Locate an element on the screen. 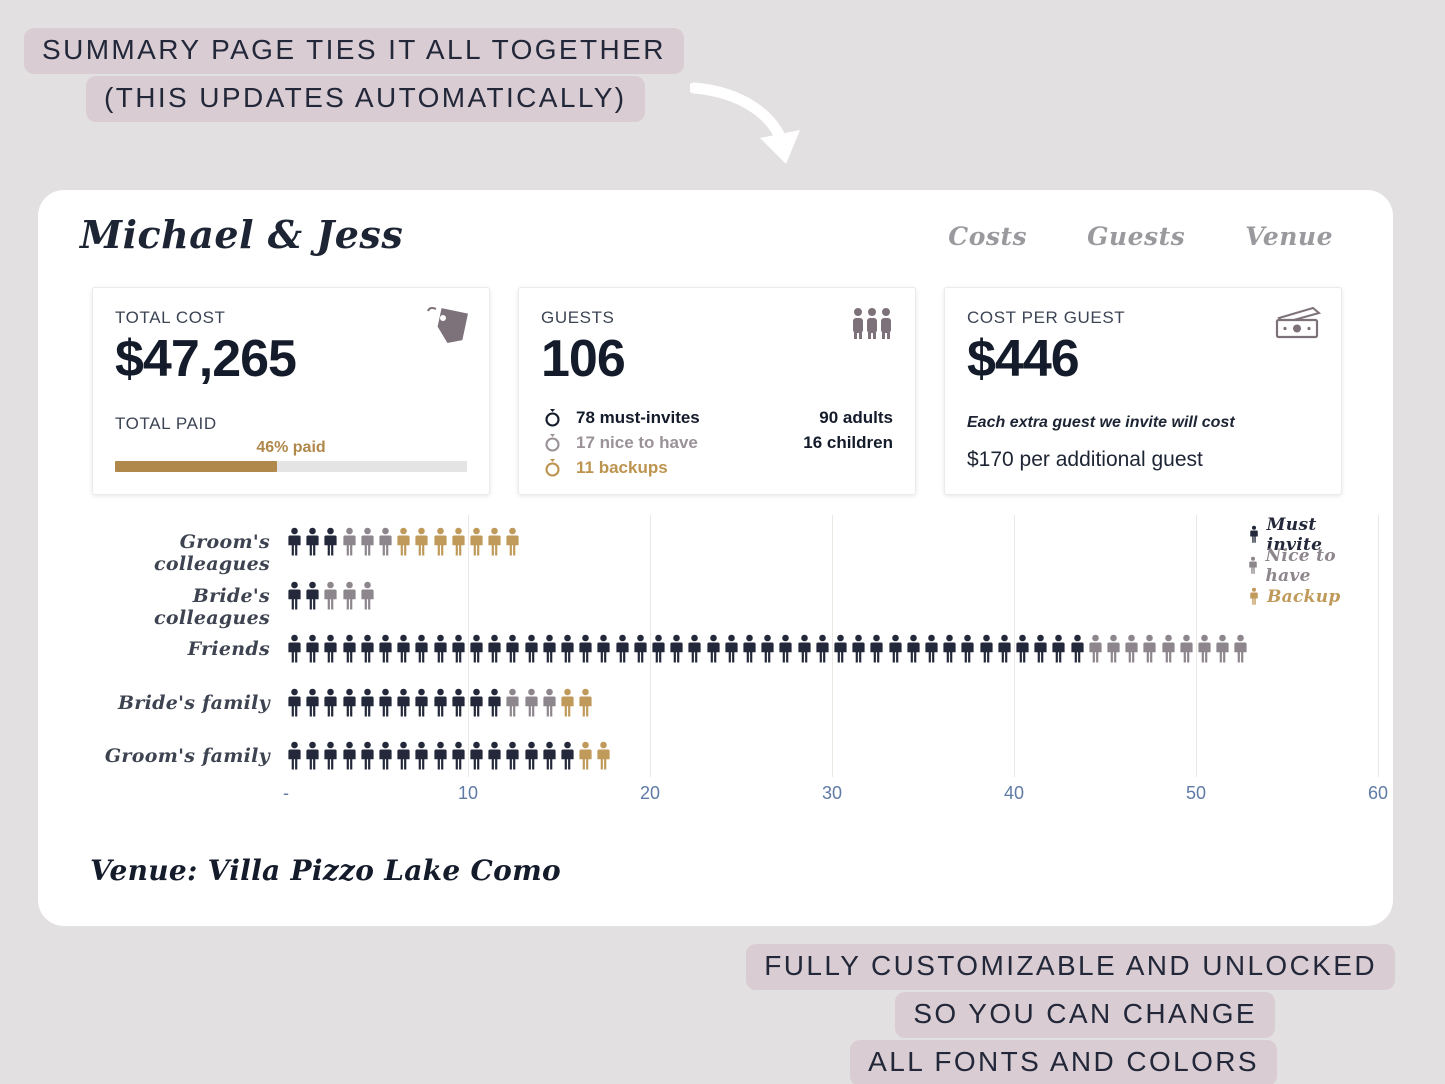 The height and width of the screenshot is (1084, 1445). guest-breakdown-row: 11 backups is located at coordinates (717, 467).